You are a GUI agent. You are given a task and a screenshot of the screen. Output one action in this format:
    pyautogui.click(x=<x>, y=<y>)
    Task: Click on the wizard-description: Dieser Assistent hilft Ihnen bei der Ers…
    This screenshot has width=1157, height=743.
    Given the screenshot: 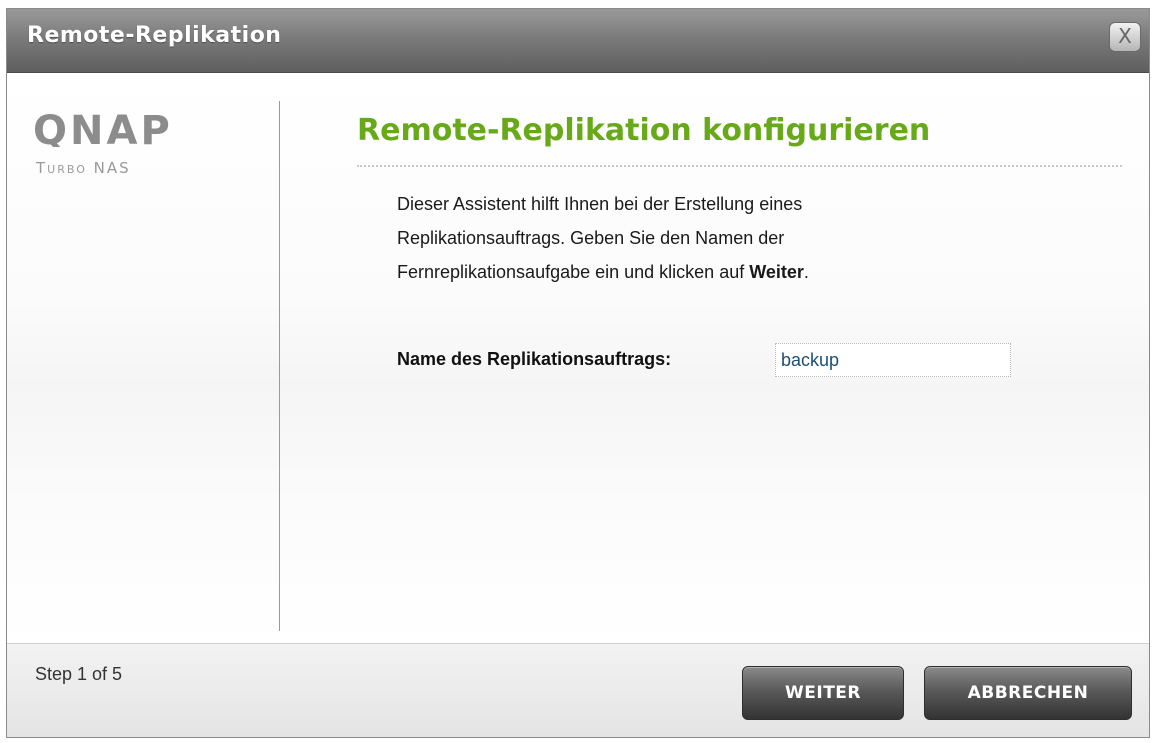 What is the action you would take?
    pyautogui.click(x=707, y=238)
    